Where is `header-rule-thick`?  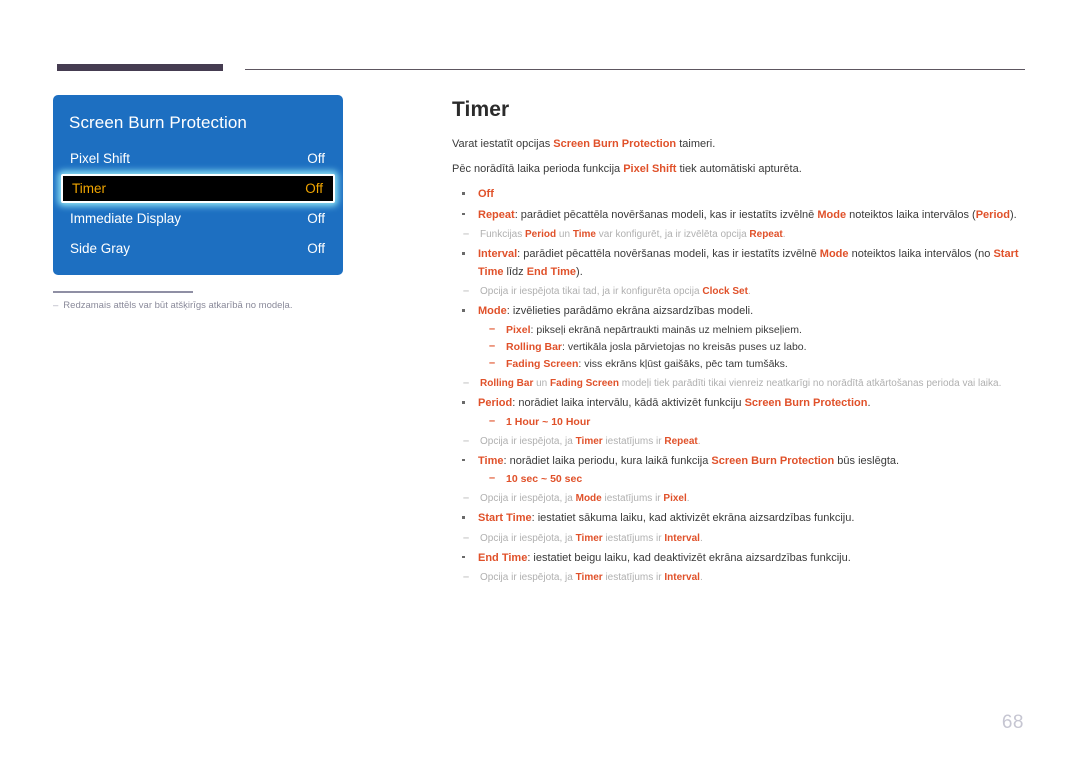 header-rule-thick is located at coordinates (140, 67).